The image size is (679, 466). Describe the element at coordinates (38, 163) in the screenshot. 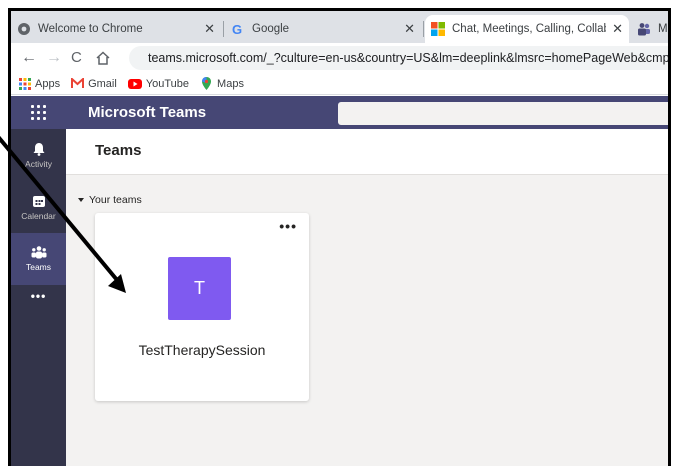

I see `rail-label: Activity` at that location.